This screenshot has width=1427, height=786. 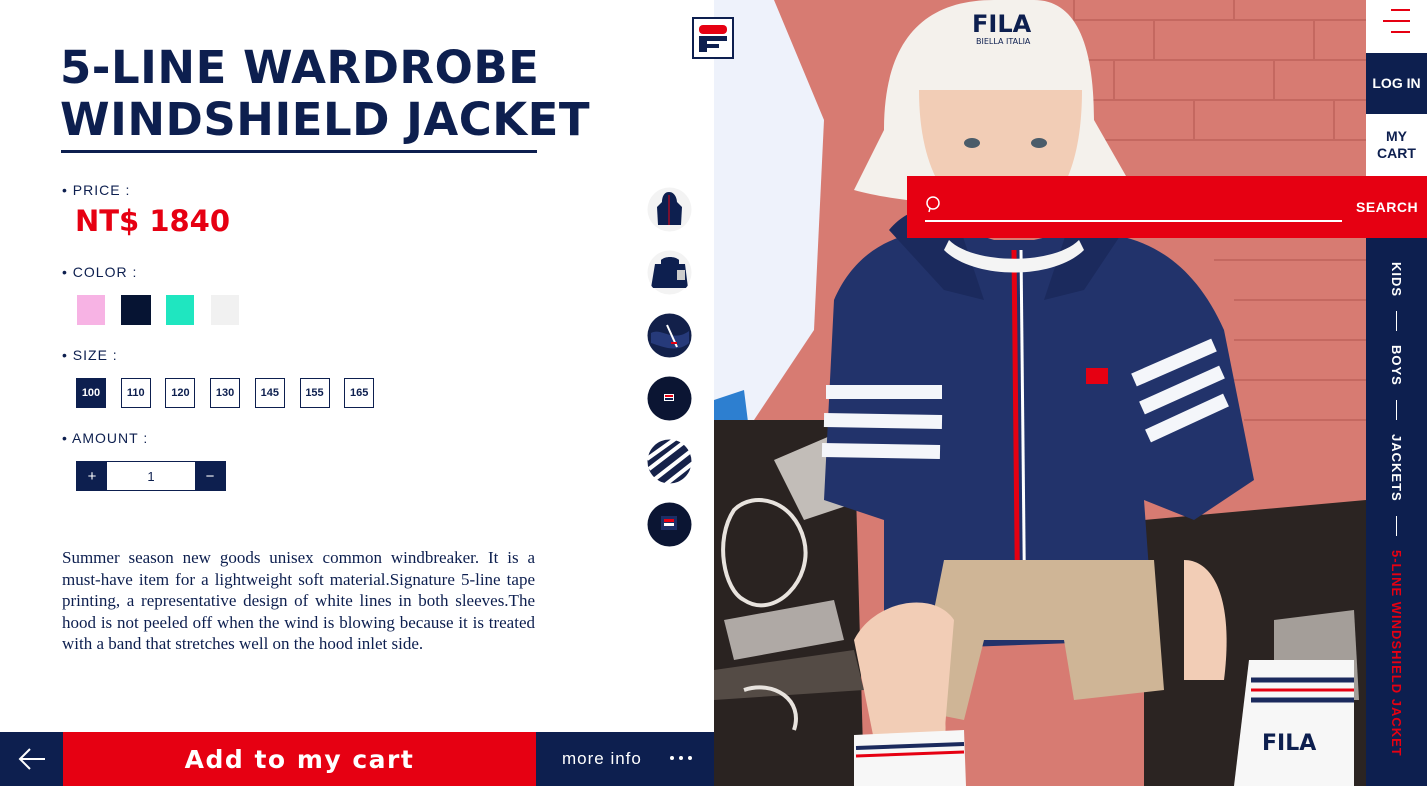 What do you see at coordinates (299, 151) in the screenshot?
I see `title-underline` at bounding box center [299, 151].